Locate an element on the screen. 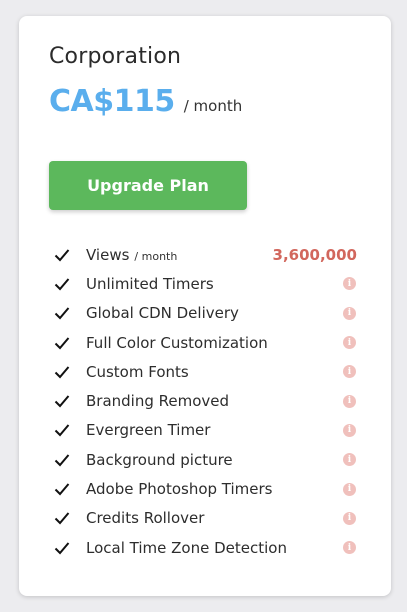 This screenshot has width=407, height=612. list-item: Global CDN Delivery i is located at coordinates (205, 313).